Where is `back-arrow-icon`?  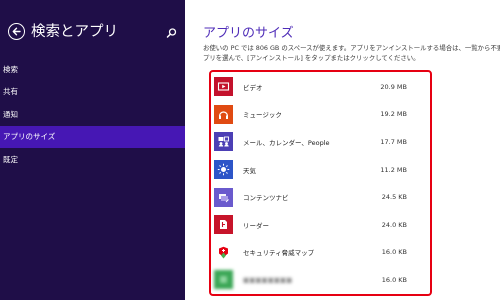 back-arrow-icon is located at coordinates (16, 31).